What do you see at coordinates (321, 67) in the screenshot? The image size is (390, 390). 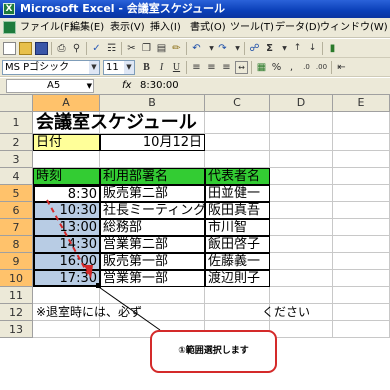 I see `decrease-decimal-icon: .00` at bounding box center [321, 67].